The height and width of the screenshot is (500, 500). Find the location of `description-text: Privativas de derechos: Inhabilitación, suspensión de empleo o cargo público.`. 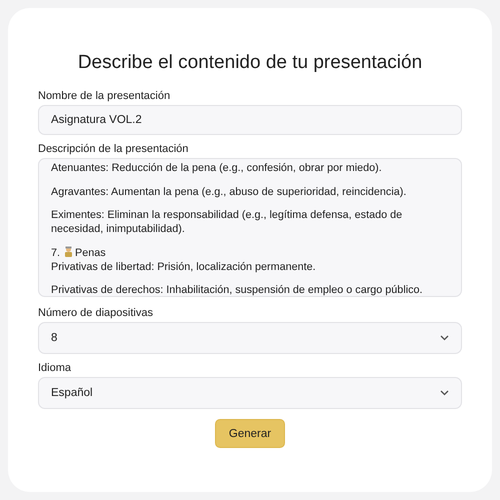

description-text: Privativas de derechos: Inhabilitación, suspensión de empleo o cargo público. is located at coordinates (237, 290).